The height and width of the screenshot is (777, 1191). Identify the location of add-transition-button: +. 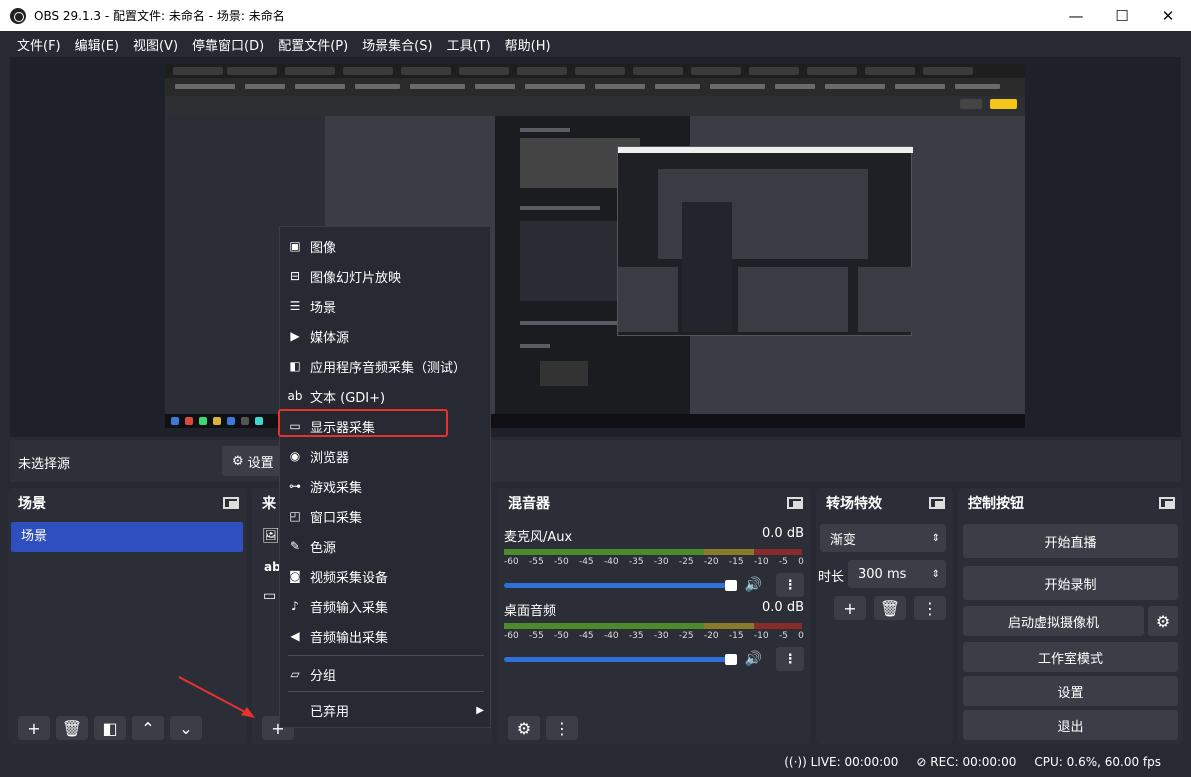
(850, 608).